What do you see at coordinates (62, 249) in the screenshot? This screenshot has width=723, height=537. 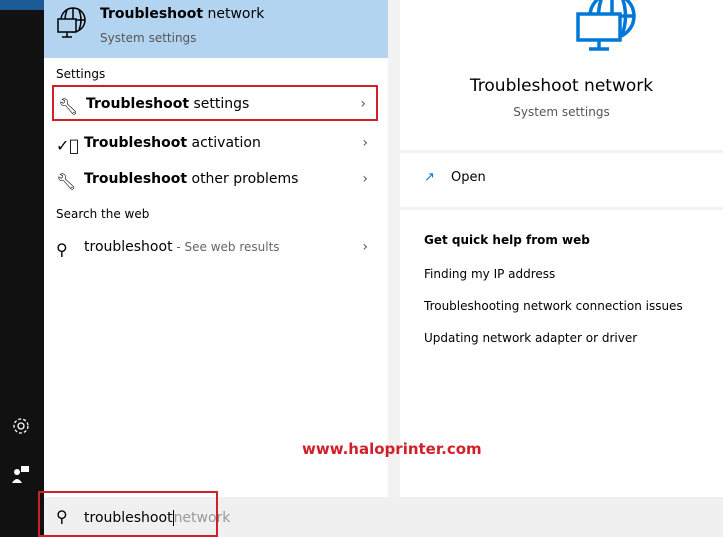 I see `search-icon: ⚲` at bounding box center [62, 249].